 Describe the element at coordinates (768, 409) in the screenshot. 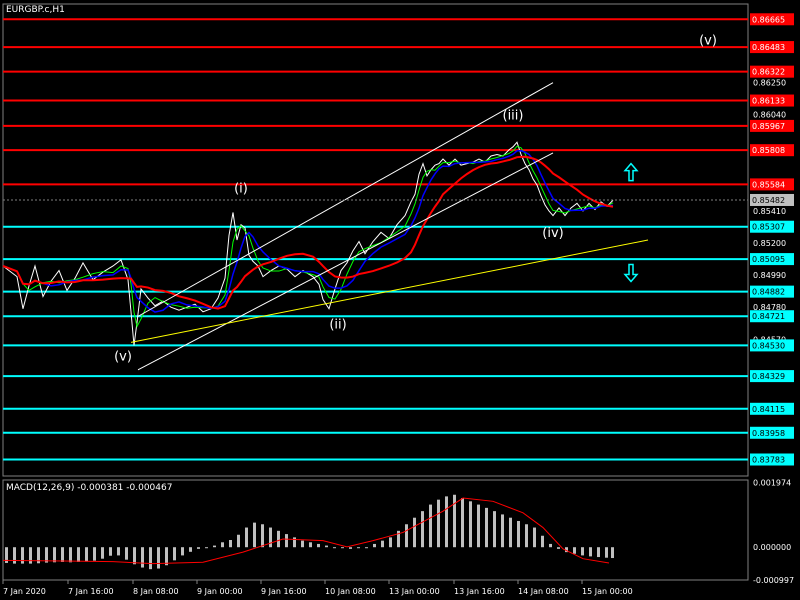

I see `price-tag-label: 0.84115` at that location.